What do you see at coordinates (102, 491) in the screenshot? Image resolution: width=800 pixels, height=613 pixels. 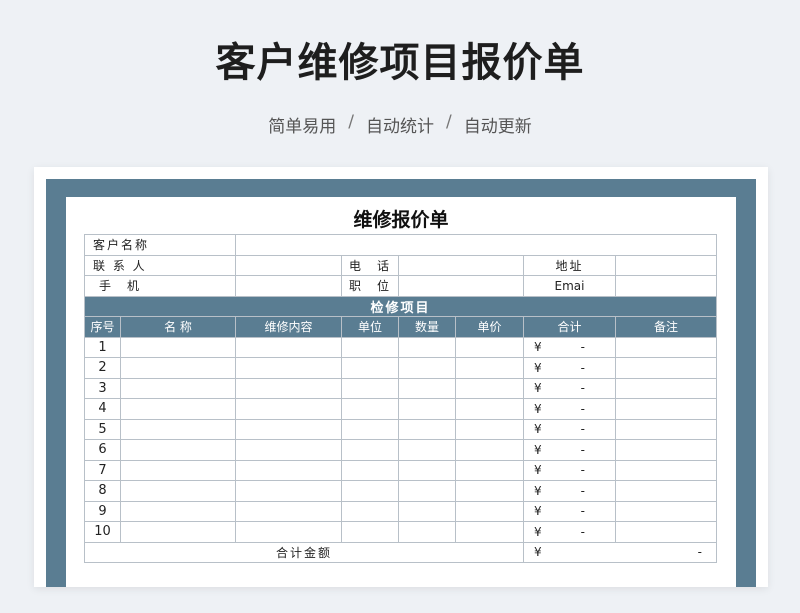 I see `row-no: 8` at bounding box center [102, 491].